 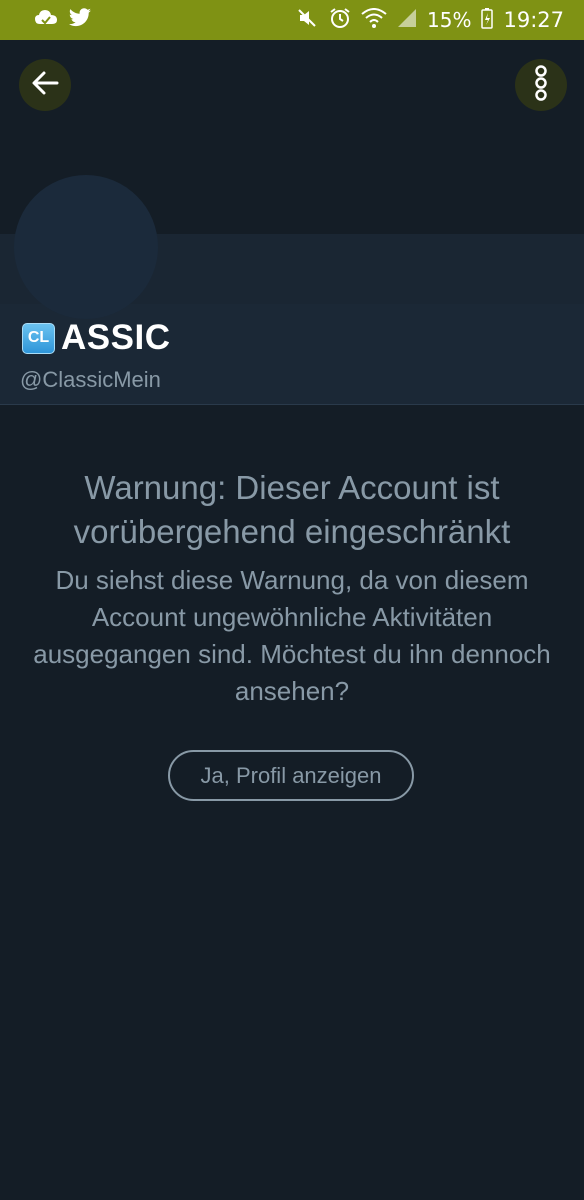 I want to click on status-bar-right: 15% 19:27, so click(x=430, y=20).